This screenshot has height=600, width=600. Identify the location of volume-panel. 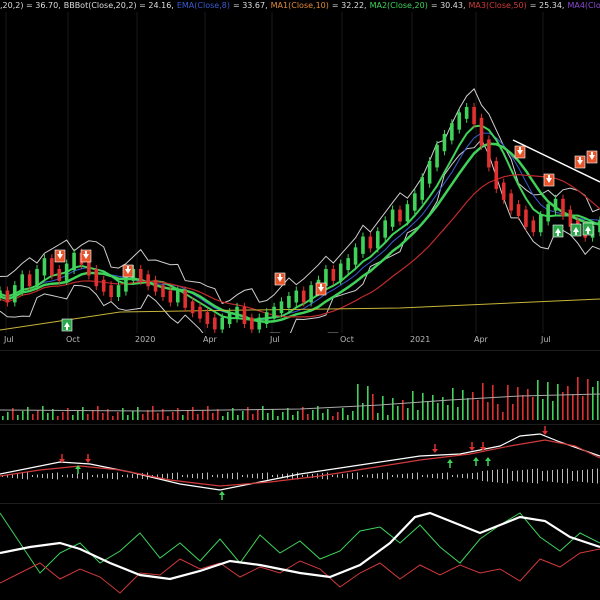
(300, 386).